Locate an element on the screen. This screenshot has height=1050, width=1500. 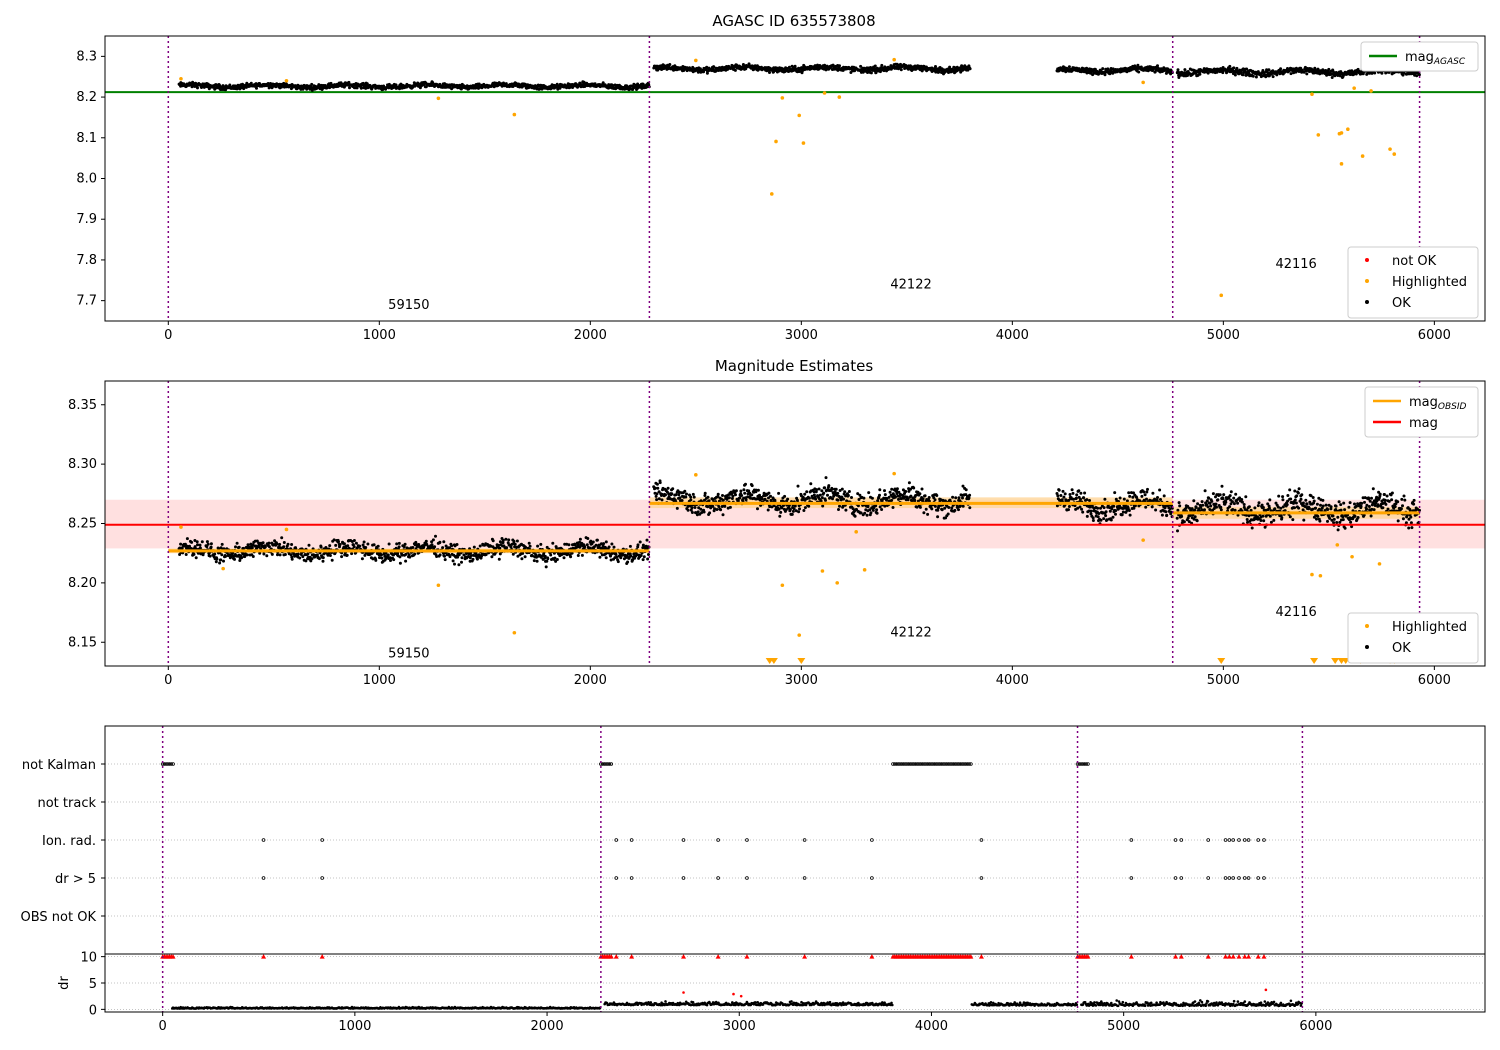
agasc-y-tick-label: 8.2 is located at coordinates (86, 97).